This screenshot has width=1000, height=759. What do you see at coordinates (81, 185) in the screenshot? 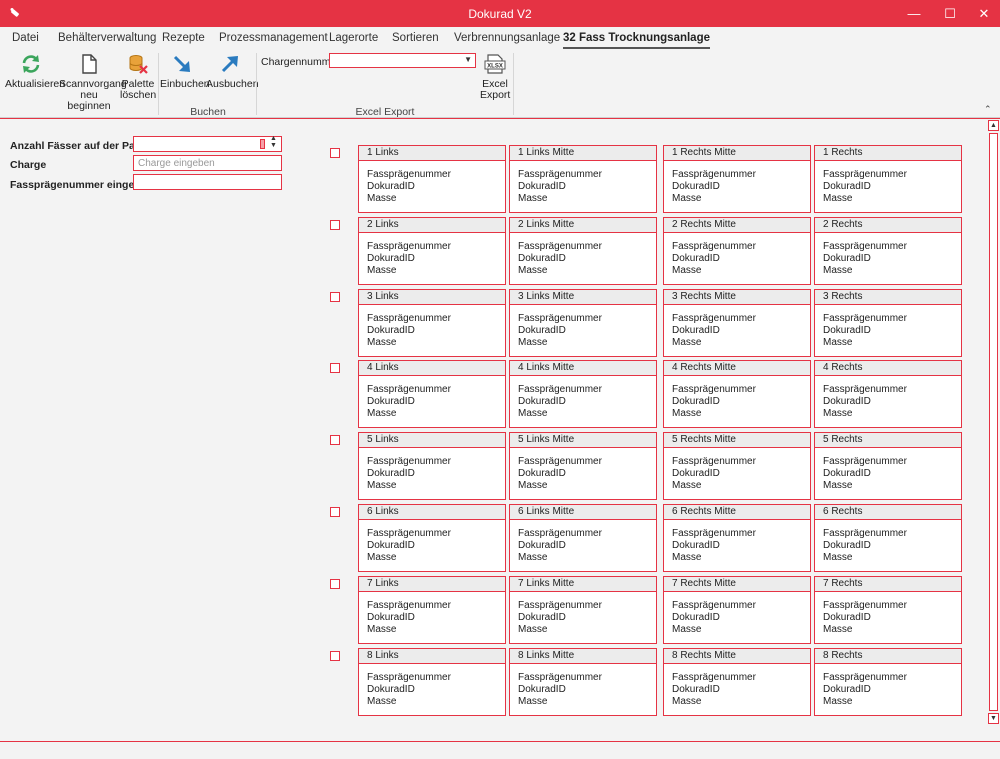
I see `fasspraegenummer-label: Fassprägenummer eingeben` at bounding box center [81, 185].